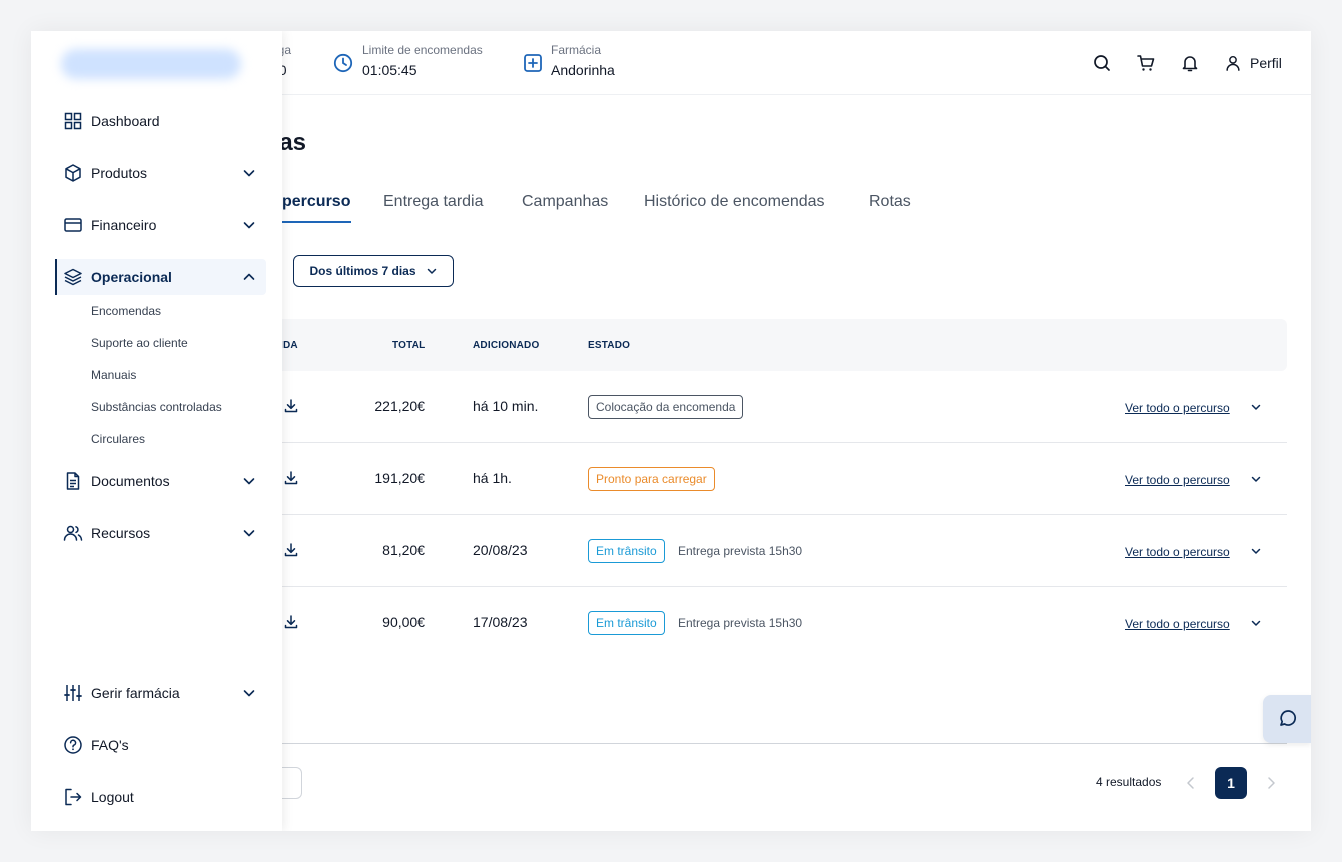 The height and width of the screenshot is (862, 1342). I want to click on sidebar-item-gerir-farmacia: Gerir farmácia, so click(160, 693).